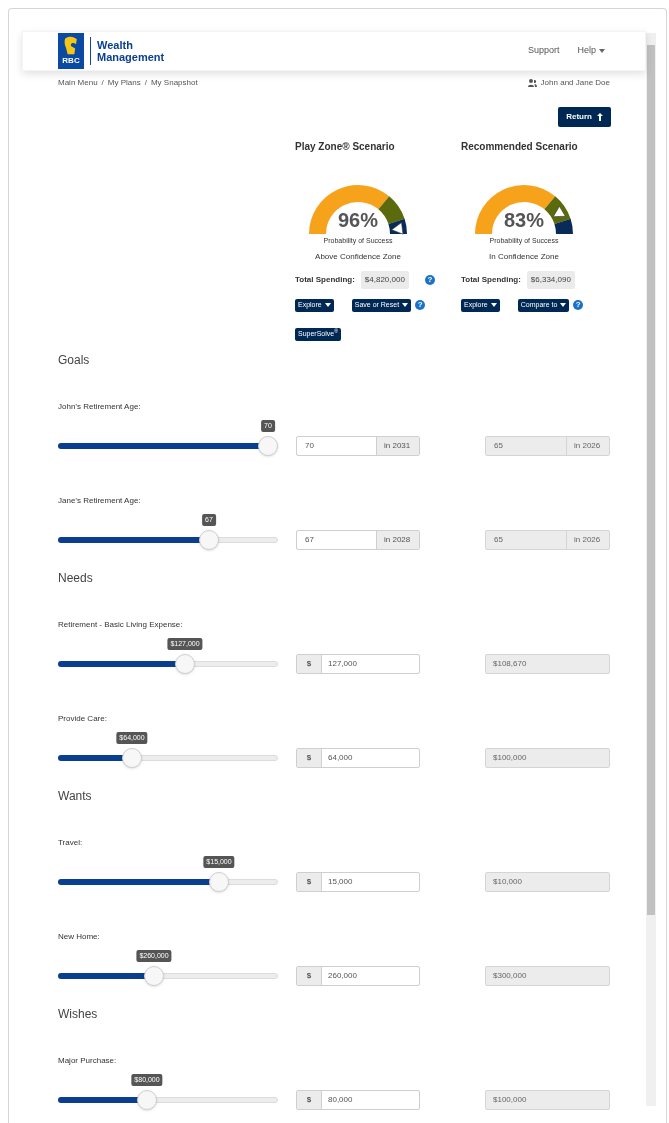  What do you see at coordinates (543, 51) in the screenshot?
I see `nav-link: Support` at bounding box center [543, 51].